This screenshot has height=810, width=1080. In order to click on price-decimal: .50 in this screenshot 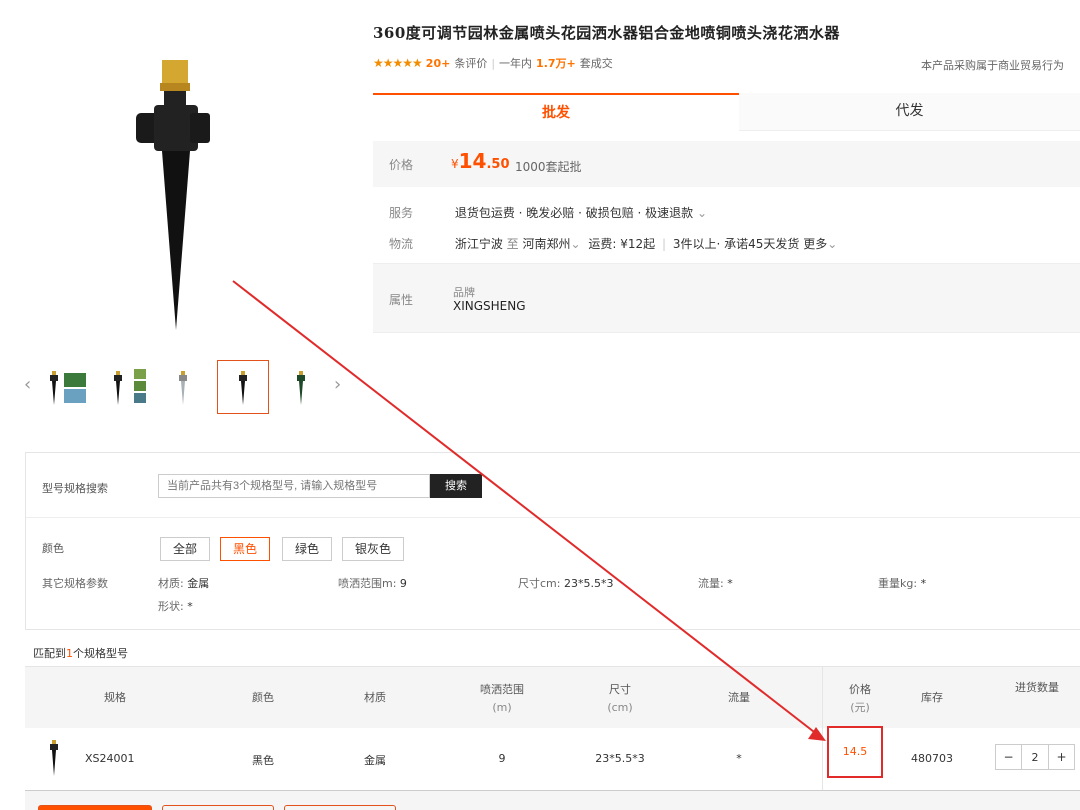, I will do `click(498, 164)`.